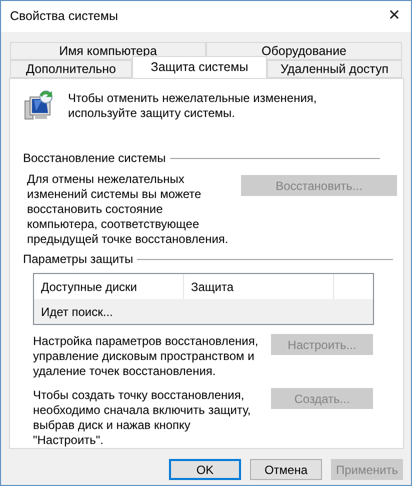 This screenshot has width=412, height=486. I want to click on section-heading: Восстановление системы, so click(94, 158).